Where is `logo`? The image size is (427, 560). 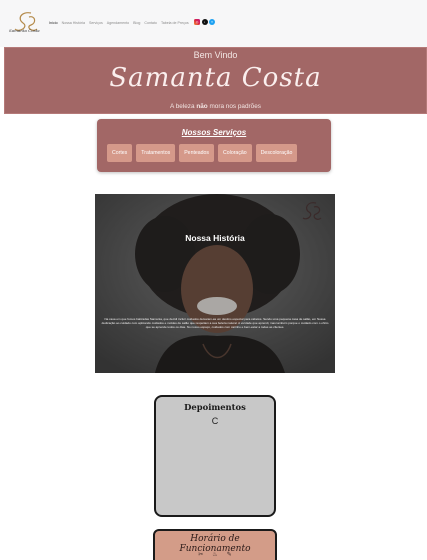 logo is located at coordinates (27, 24).